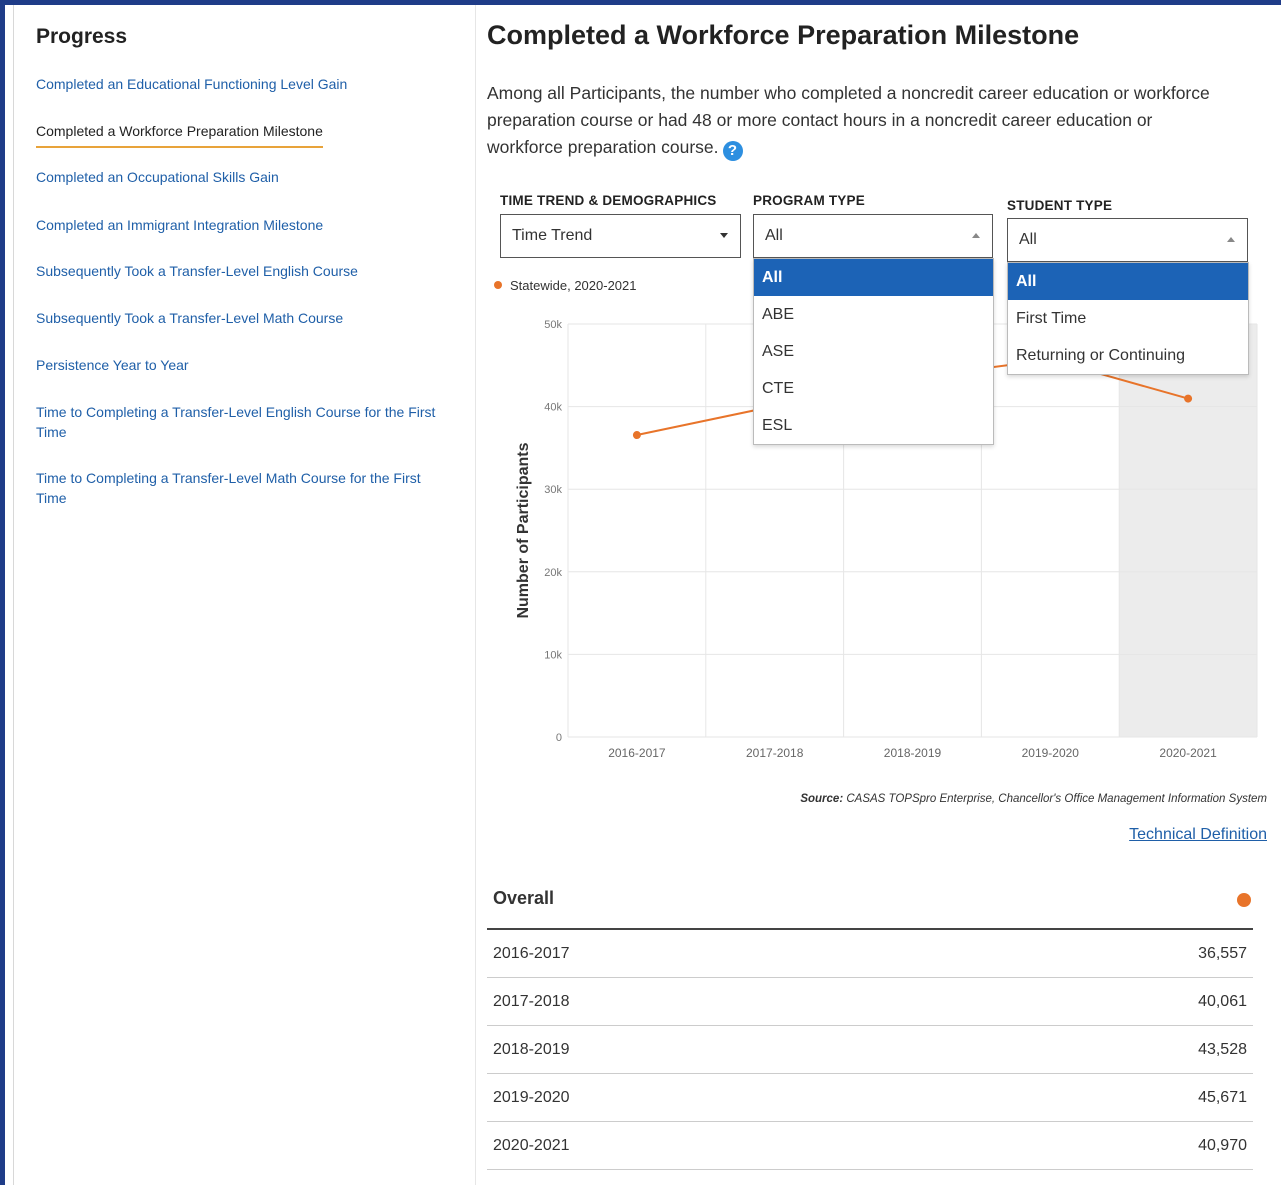  I want to click on row-year: 2017-2018, so click(531, 1001).